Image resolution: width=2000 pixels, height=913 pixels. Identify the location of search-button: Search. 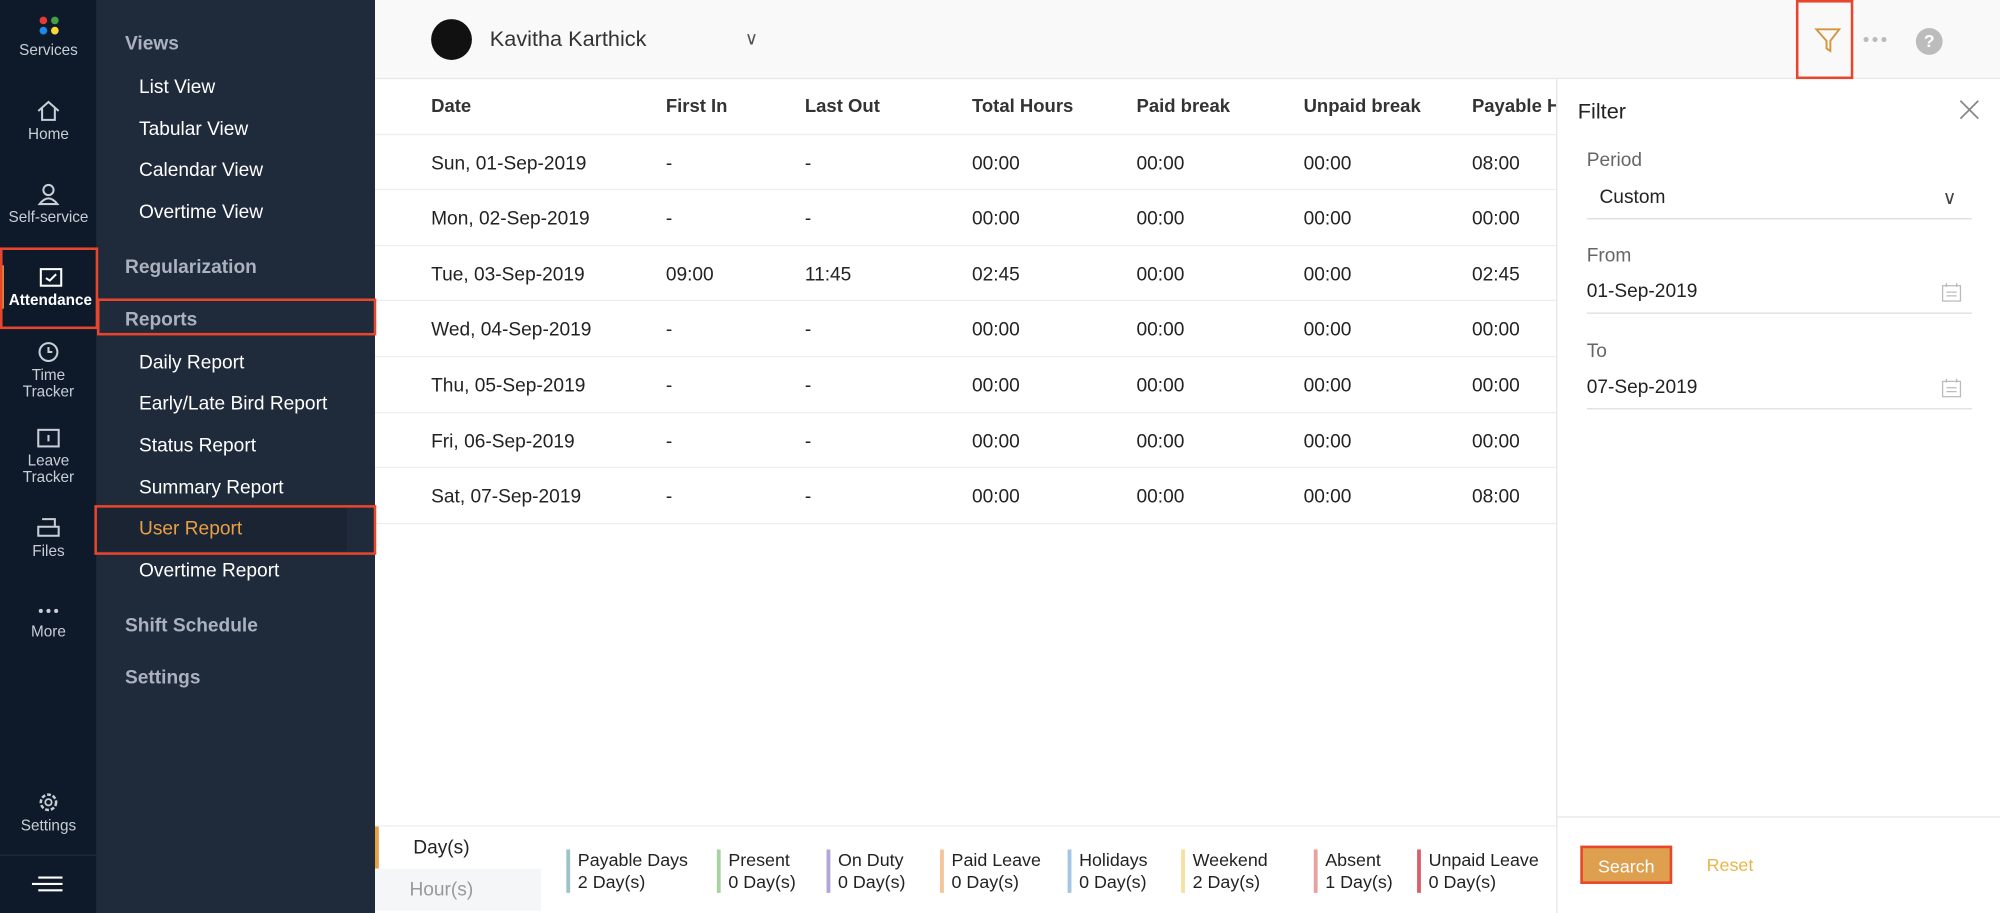
(1626, 864).